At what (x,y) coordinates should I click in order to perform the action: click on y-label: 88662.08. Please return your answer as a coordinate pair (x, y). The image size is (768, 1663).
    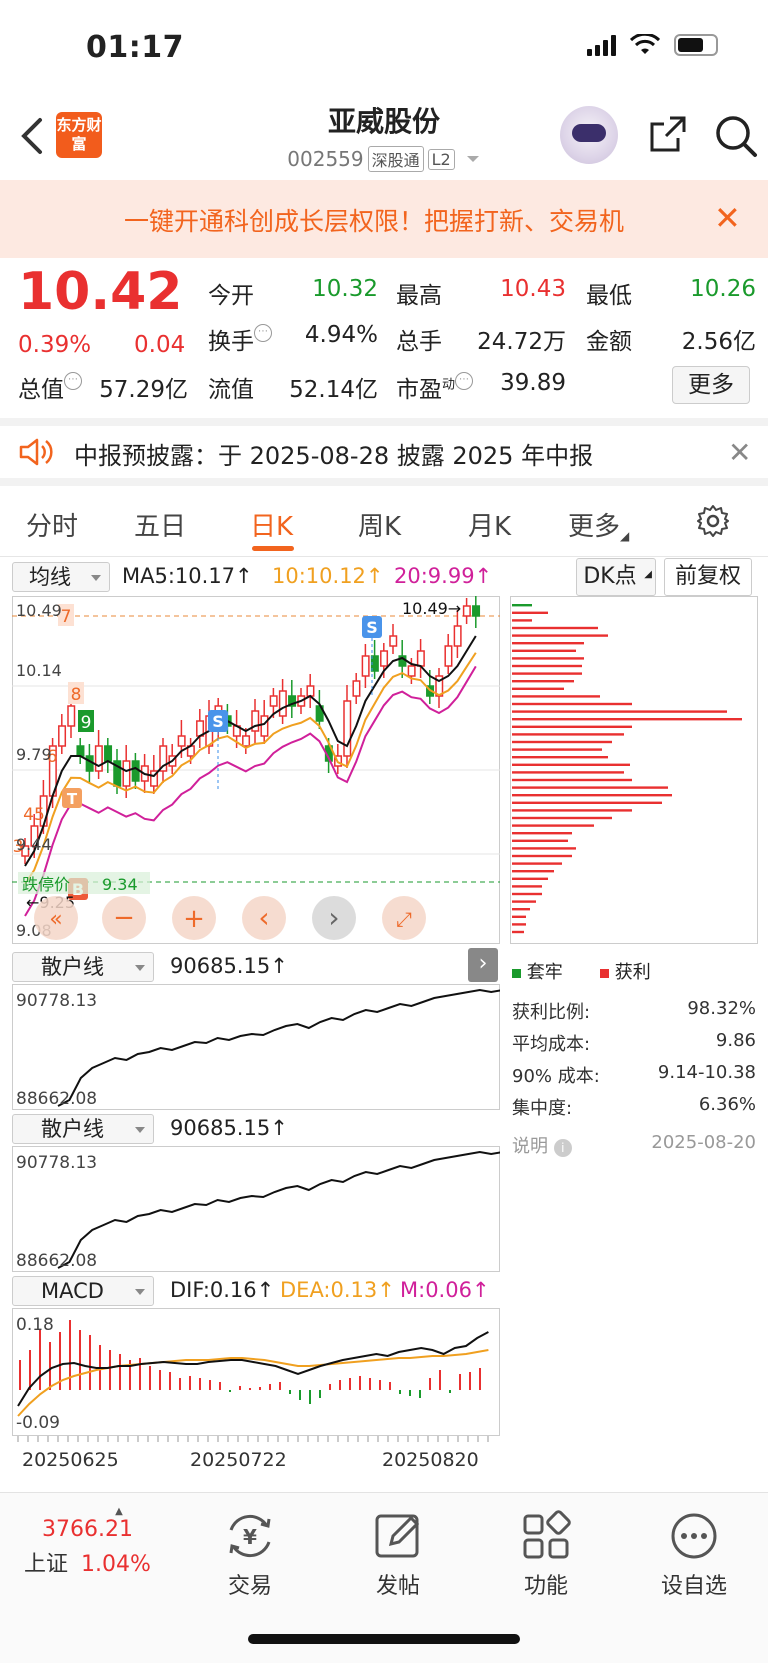
    Looking at the image, I should click on (56, 1099).